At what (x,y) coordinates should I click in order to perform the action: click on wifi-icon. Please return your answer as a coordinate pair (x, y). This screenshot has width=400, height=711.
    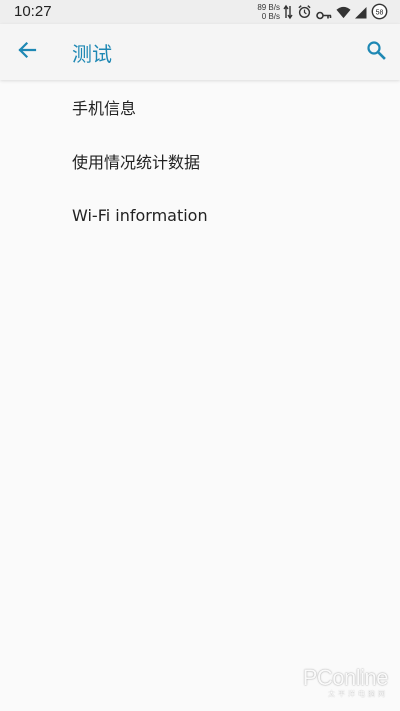
    Looking at the image, I should click on (343, 13).